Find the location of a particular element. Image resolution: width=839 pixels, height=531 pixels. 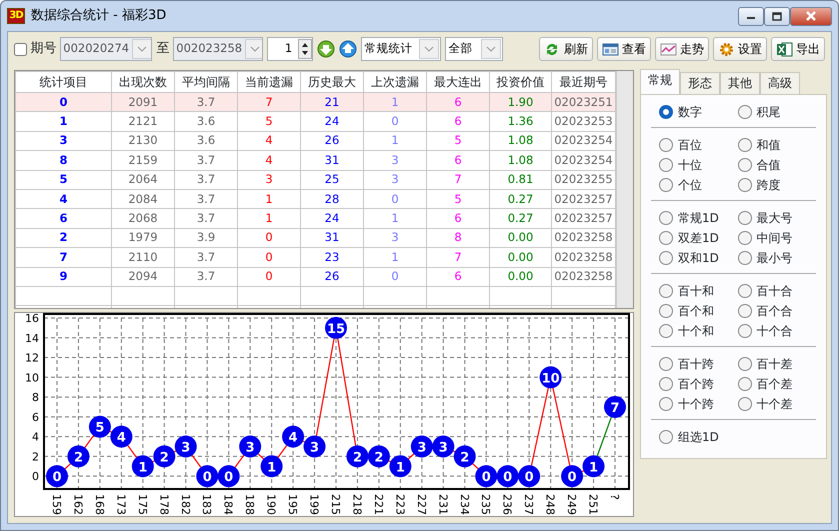

period-from-dropdown: 002020274 is located at coordinates (106, 49).